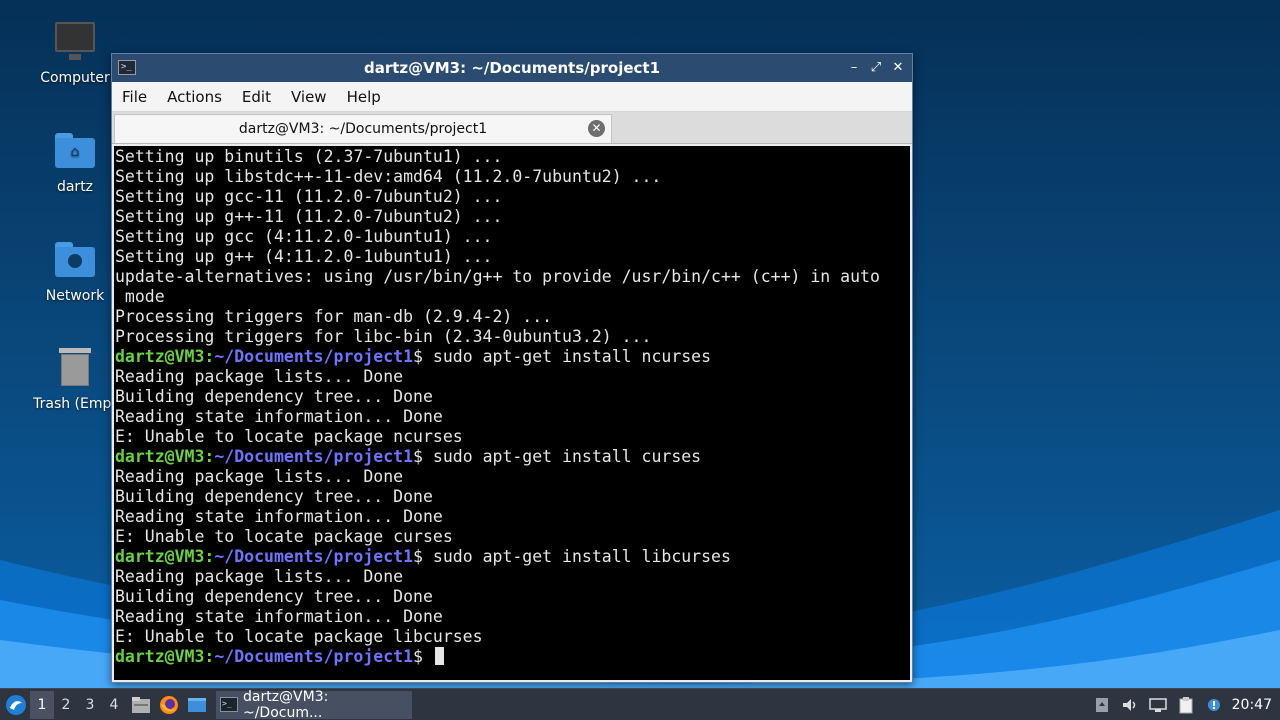 This screenshot has width=1280, height=720. What do you see at coordinates (90, 705) in the screenshot?
I see `workspace-3: 3` at bounding box center [90, 705].